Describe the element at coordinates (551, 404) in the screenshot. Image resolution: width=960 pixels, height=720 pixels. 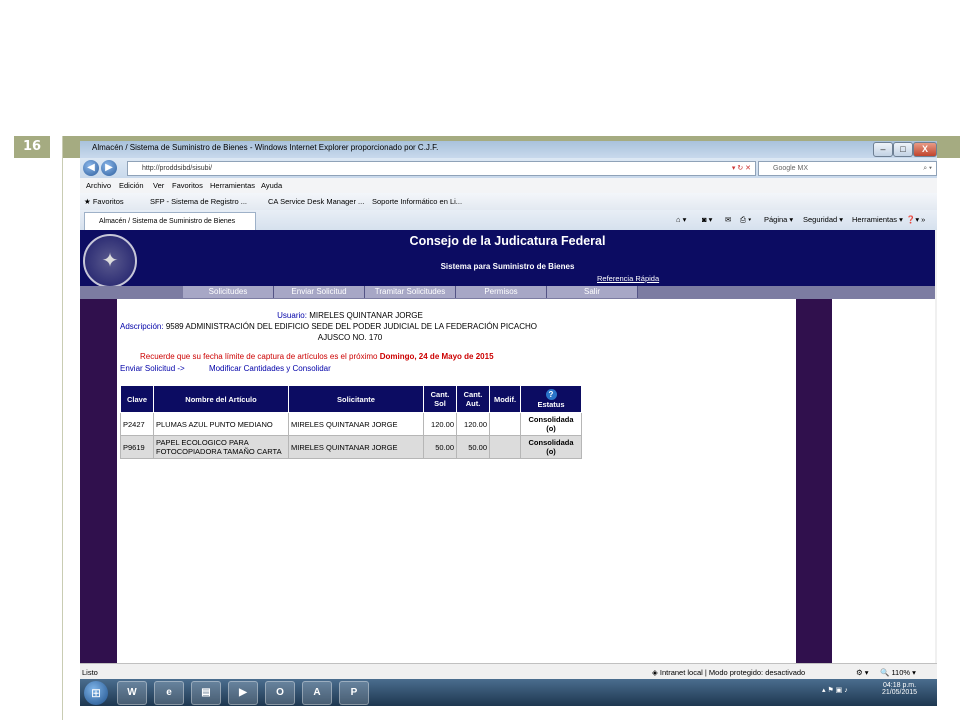
I see `col-estatus-label: Estatus` at that location.